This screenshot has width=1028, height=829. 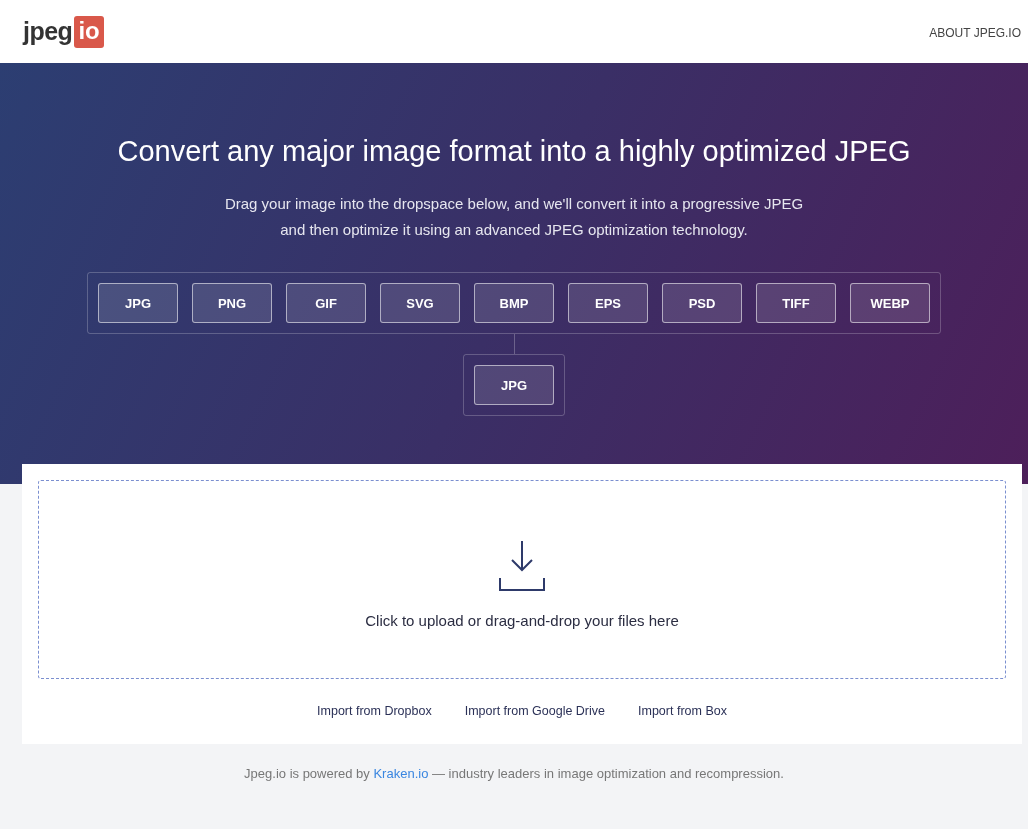 I want to click on import-link: Import from Google Drive, so click(x=534, y=711).